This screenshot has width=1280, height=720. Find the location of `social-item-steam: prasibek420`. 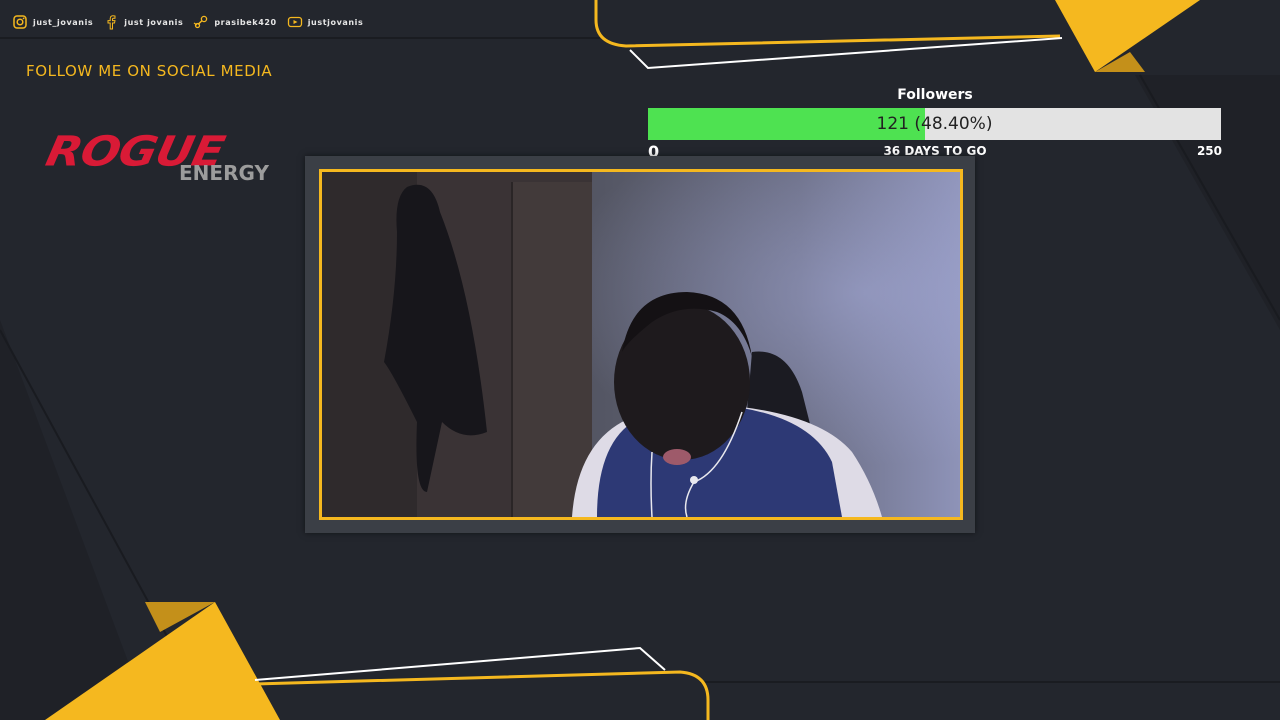

social-item-steam: prasibek420 is located at coordinates (234, 22).